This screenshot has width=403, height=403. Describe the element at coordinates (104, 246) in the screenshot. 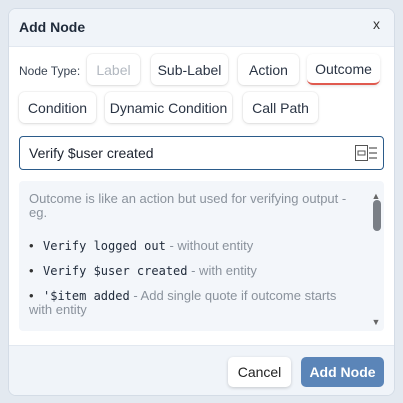

I see `help-item-code: Verify logged out` at that location.